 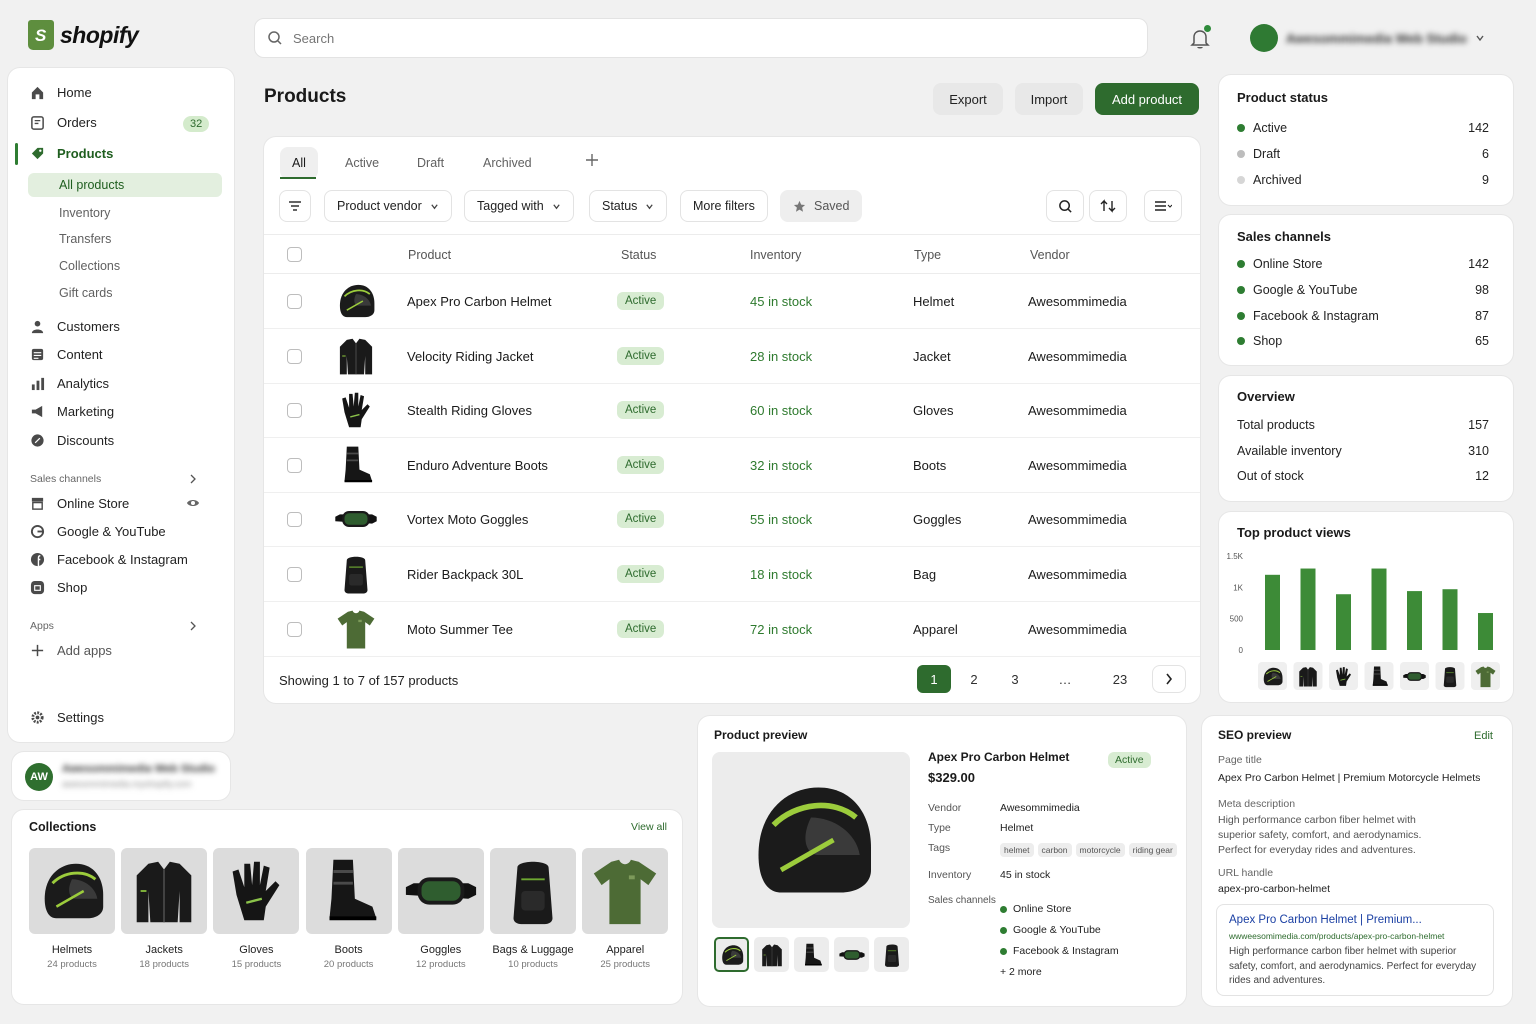 What do you see at coordinates (71, 153) in the screenshot?
I see `sidebar-item-products: Products` at bounding box center [71, 153].